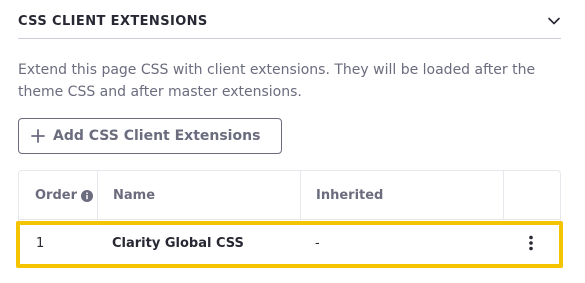  I want to click on info-icon, so click(87, 195).